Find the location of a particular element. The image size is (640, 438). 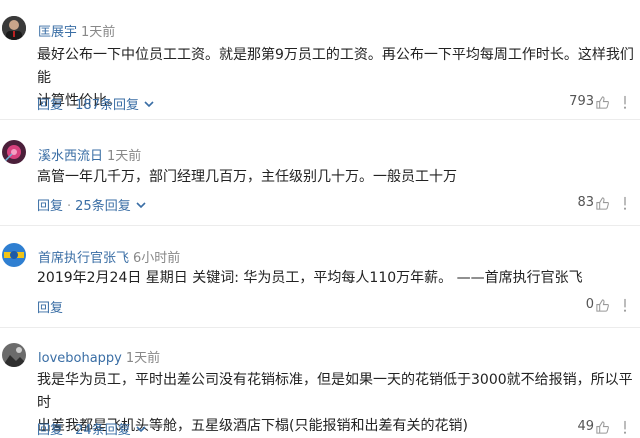

avatar-badge-icon is located at coordinates (14, 255).